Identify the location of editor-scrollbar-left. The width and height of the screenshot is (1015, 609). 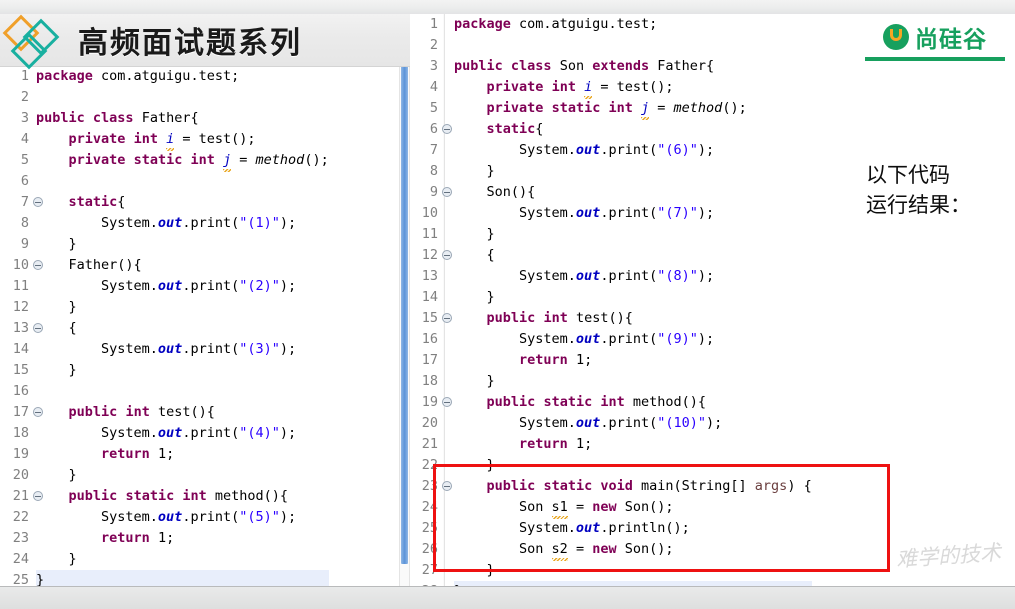
(404, 300).